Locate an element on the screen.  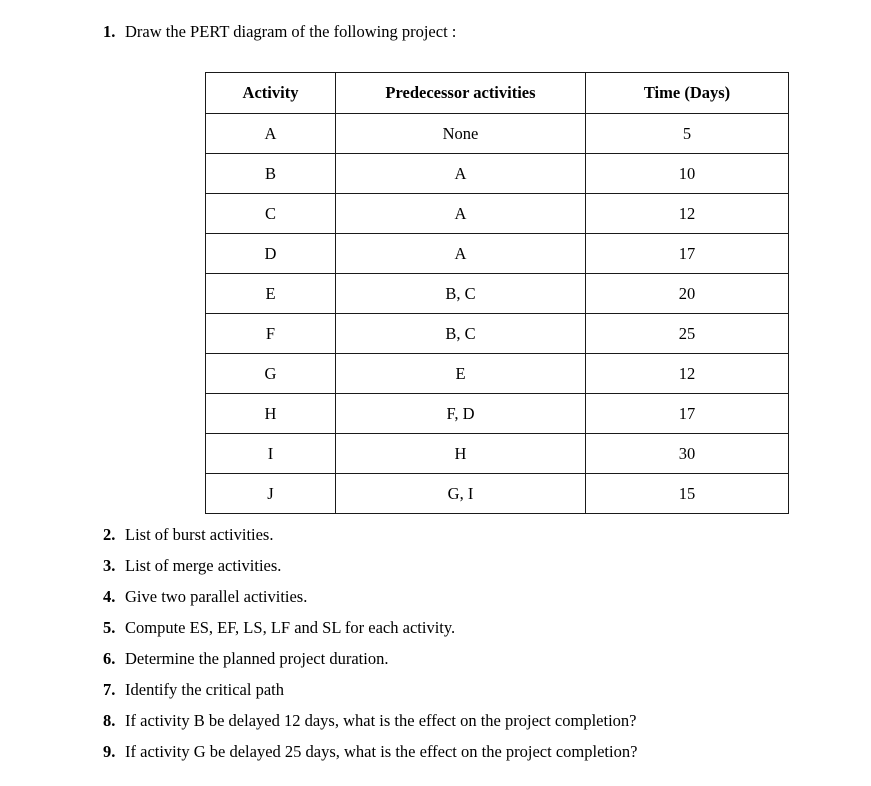
cell-activity: D is located at coordinates (270, 253).